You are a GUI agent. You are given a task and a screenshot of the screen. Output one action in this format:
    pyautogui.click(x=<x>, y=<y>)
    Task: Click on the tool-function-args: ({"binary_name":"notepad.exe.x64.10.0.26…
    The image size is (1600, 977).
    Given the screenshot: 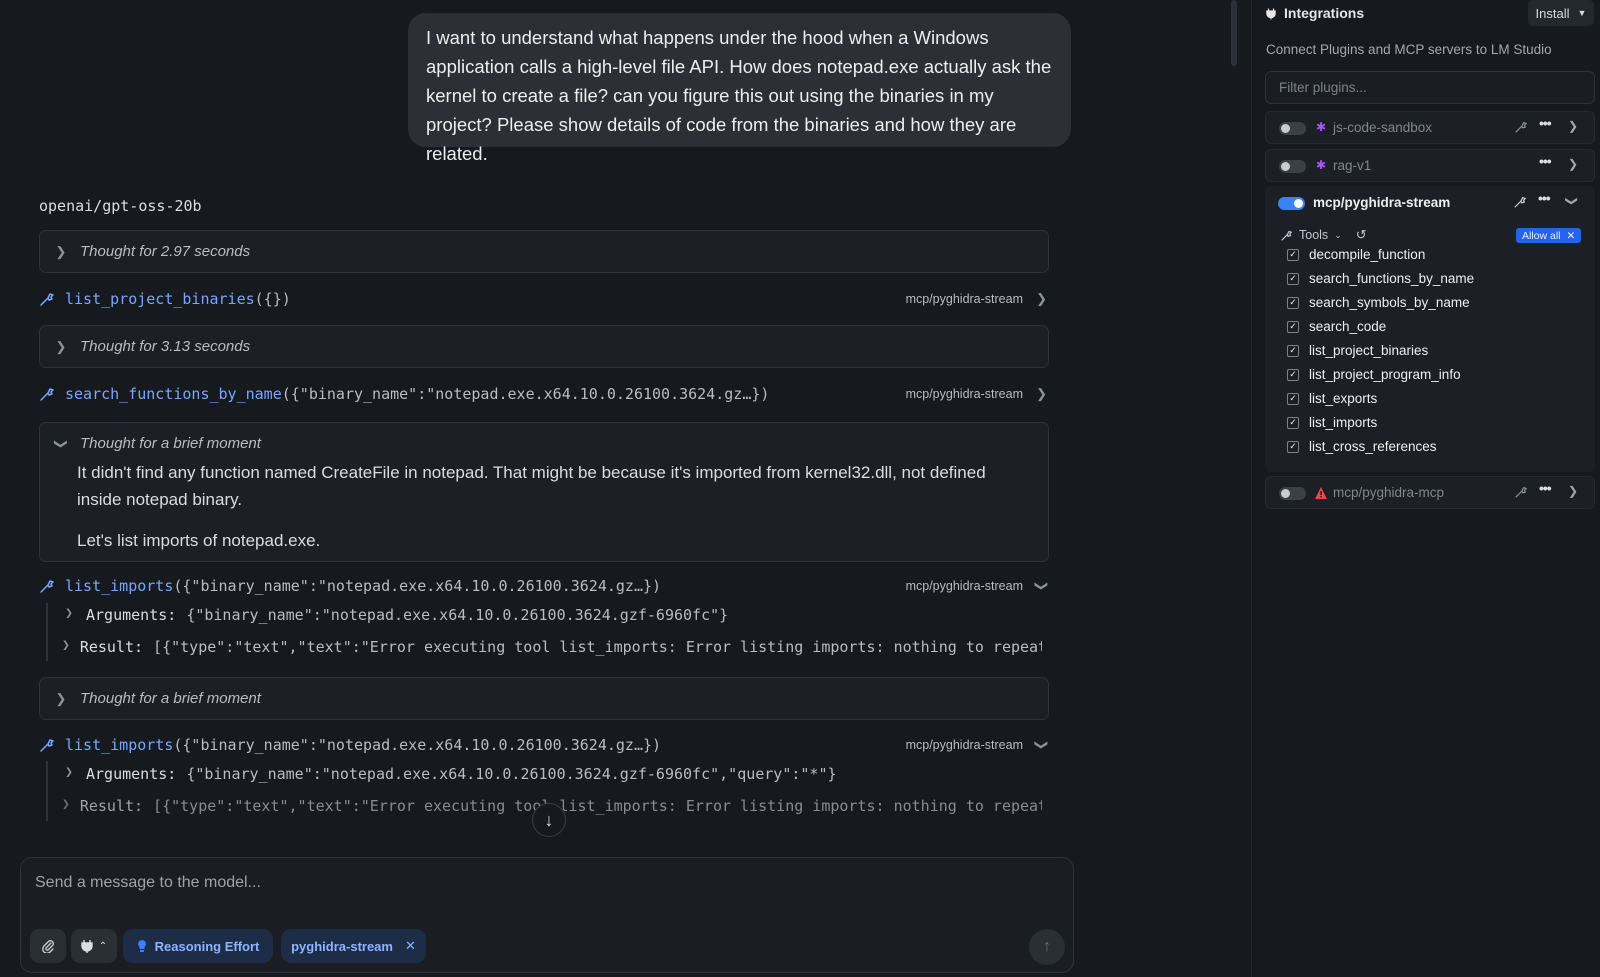 What is the action you would take?
    pyautogui.click(x=417, y=745)
    